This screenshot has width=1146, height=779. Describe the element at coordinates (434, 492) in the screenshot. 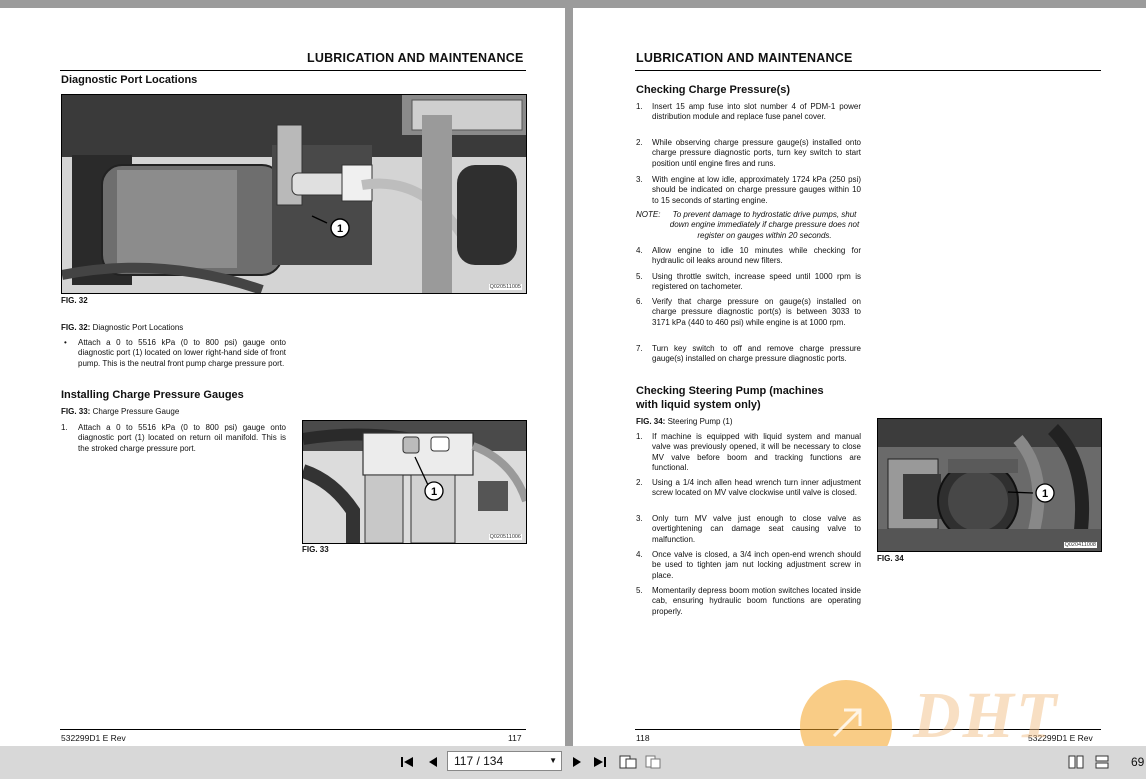

I see `fig33-callout: 1` at that location.